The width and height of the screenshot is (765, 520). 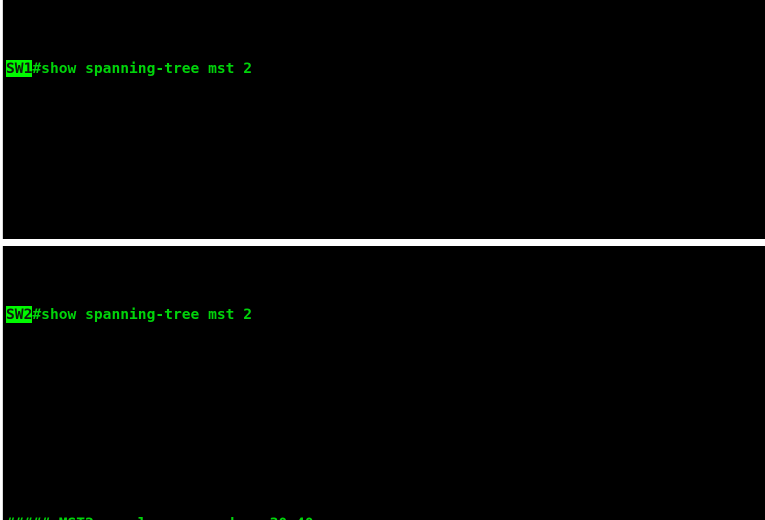 What do you see at coordinates (385, 68) in the screenshot?
I see `command-line: SW1#show spanning-tree mst 2` at bounding box center [385, 68].